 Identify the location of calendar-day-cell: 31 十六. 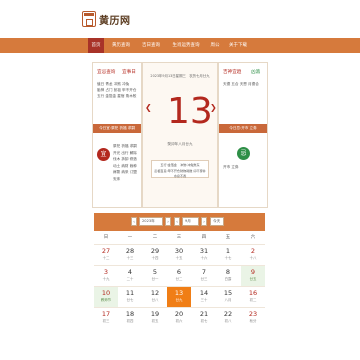
(204, 255).